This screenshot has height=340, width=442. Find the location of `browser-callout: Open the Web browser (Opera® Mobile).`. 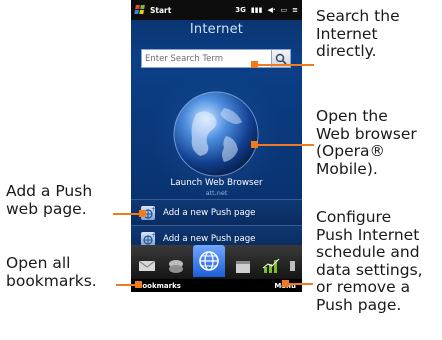

browser-callout: Open the Web browser (Opera® Mobile). is located at coordinates (366, 142).